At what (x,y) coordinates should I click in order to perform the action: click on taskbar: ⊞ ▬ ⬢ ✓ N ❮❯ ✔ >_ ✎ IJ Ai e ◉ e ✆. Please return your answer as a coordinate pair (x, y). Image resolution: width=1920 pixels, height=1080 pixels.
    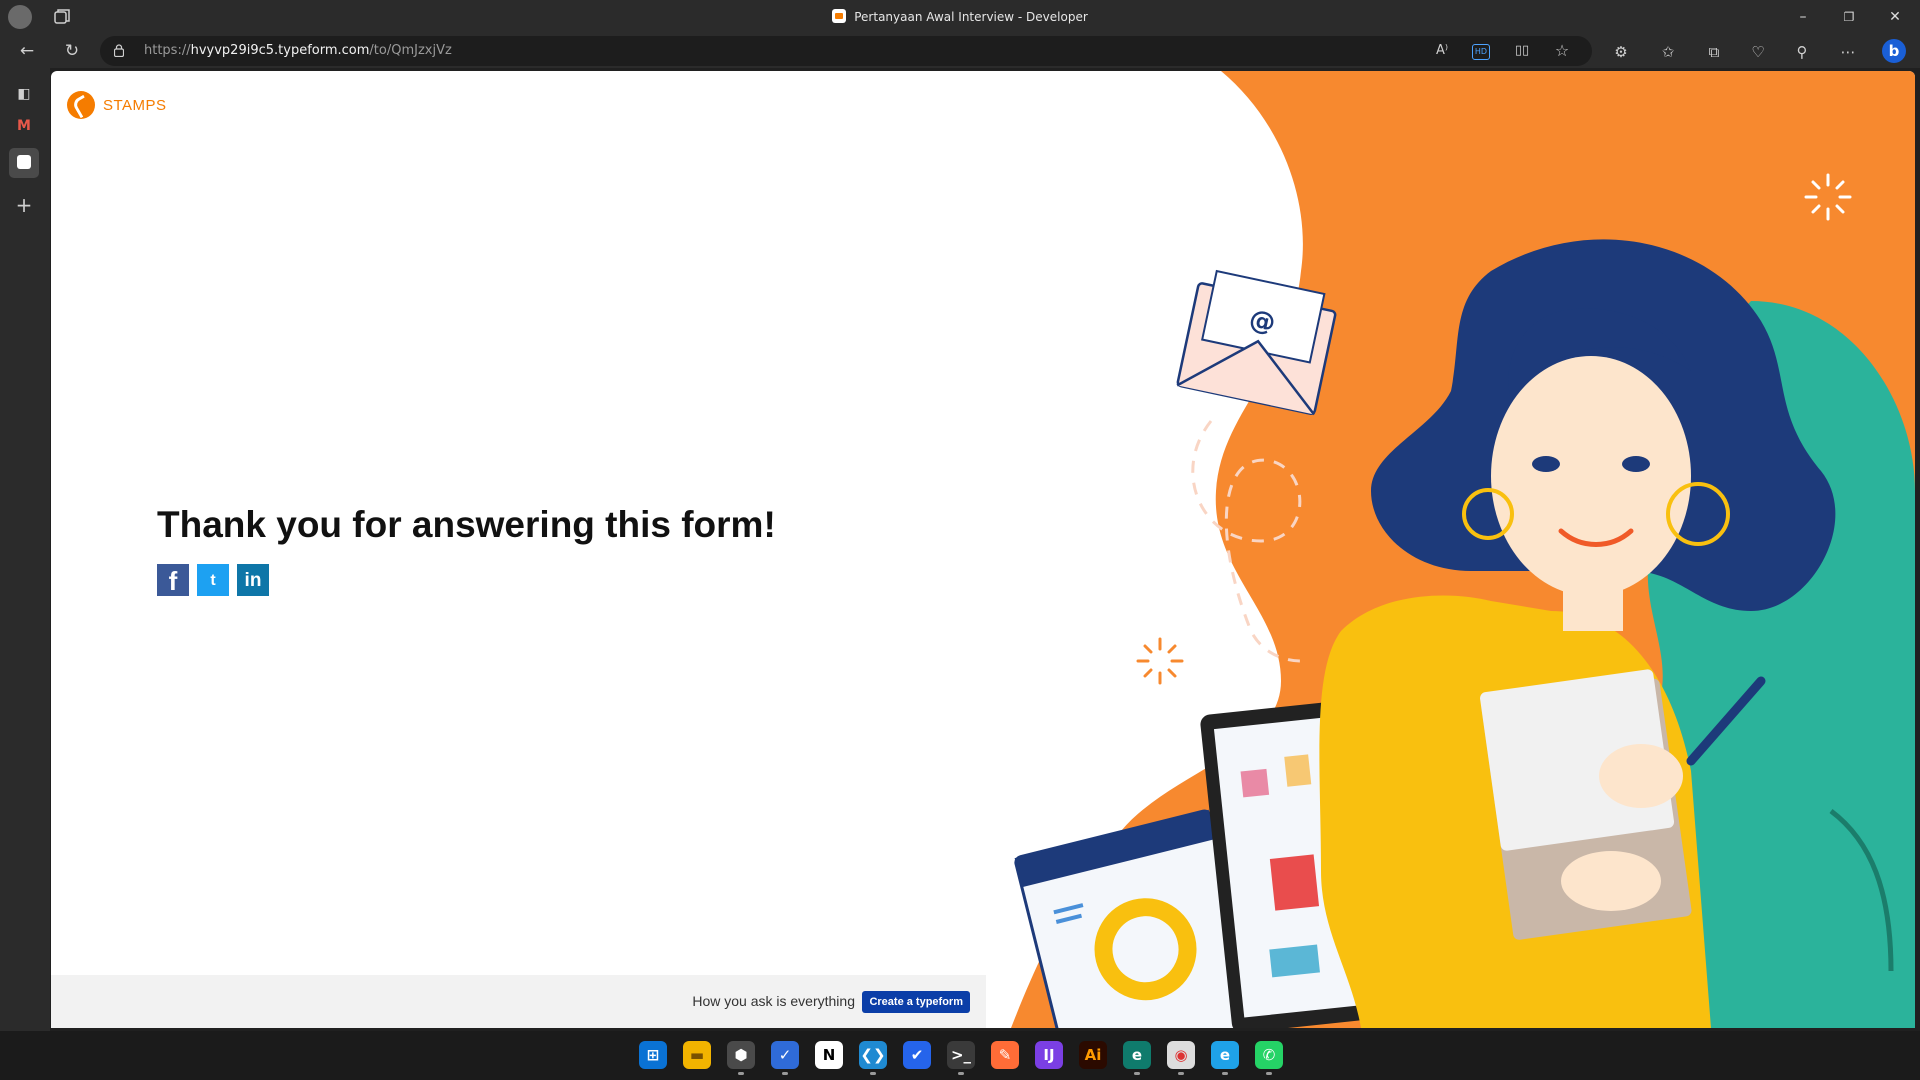
    Looking at the image, I should click on (960, 1055).